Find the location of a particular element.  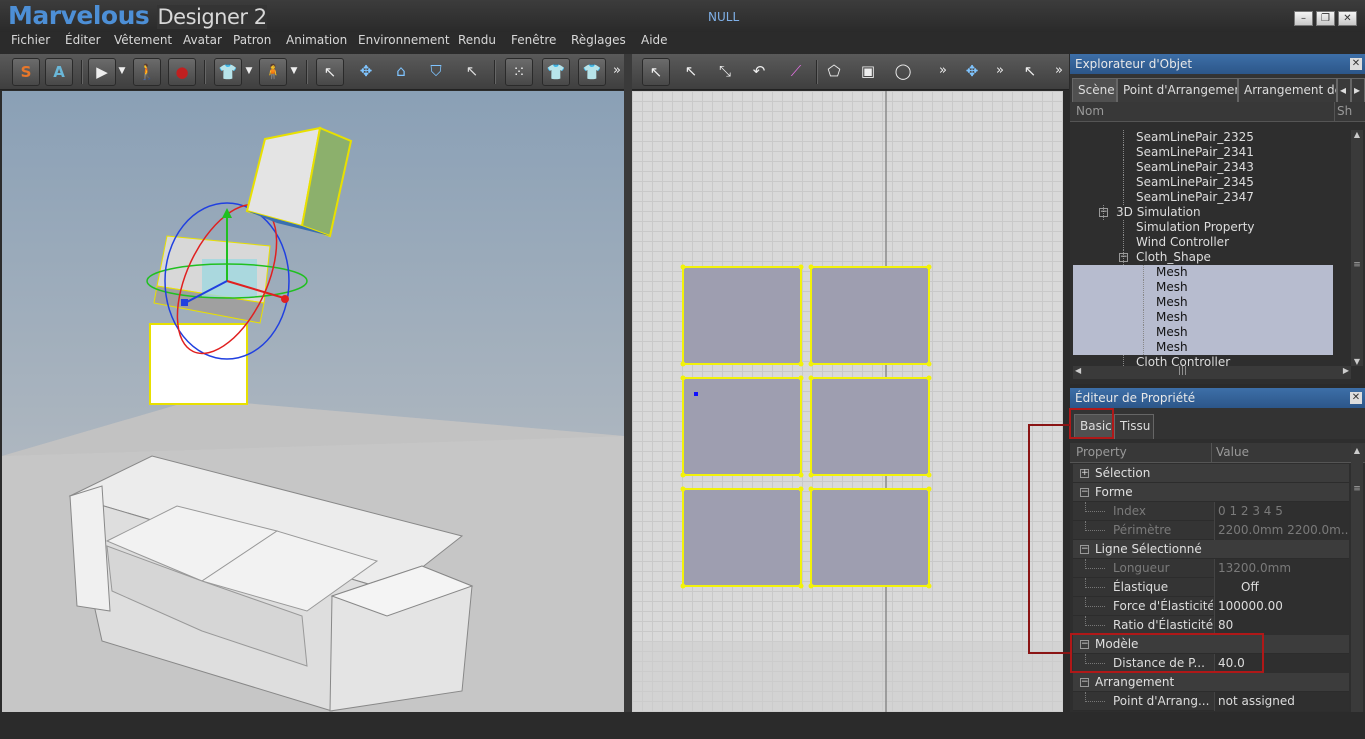

property-section: Sélection + is located at coordinates (1211, 473).